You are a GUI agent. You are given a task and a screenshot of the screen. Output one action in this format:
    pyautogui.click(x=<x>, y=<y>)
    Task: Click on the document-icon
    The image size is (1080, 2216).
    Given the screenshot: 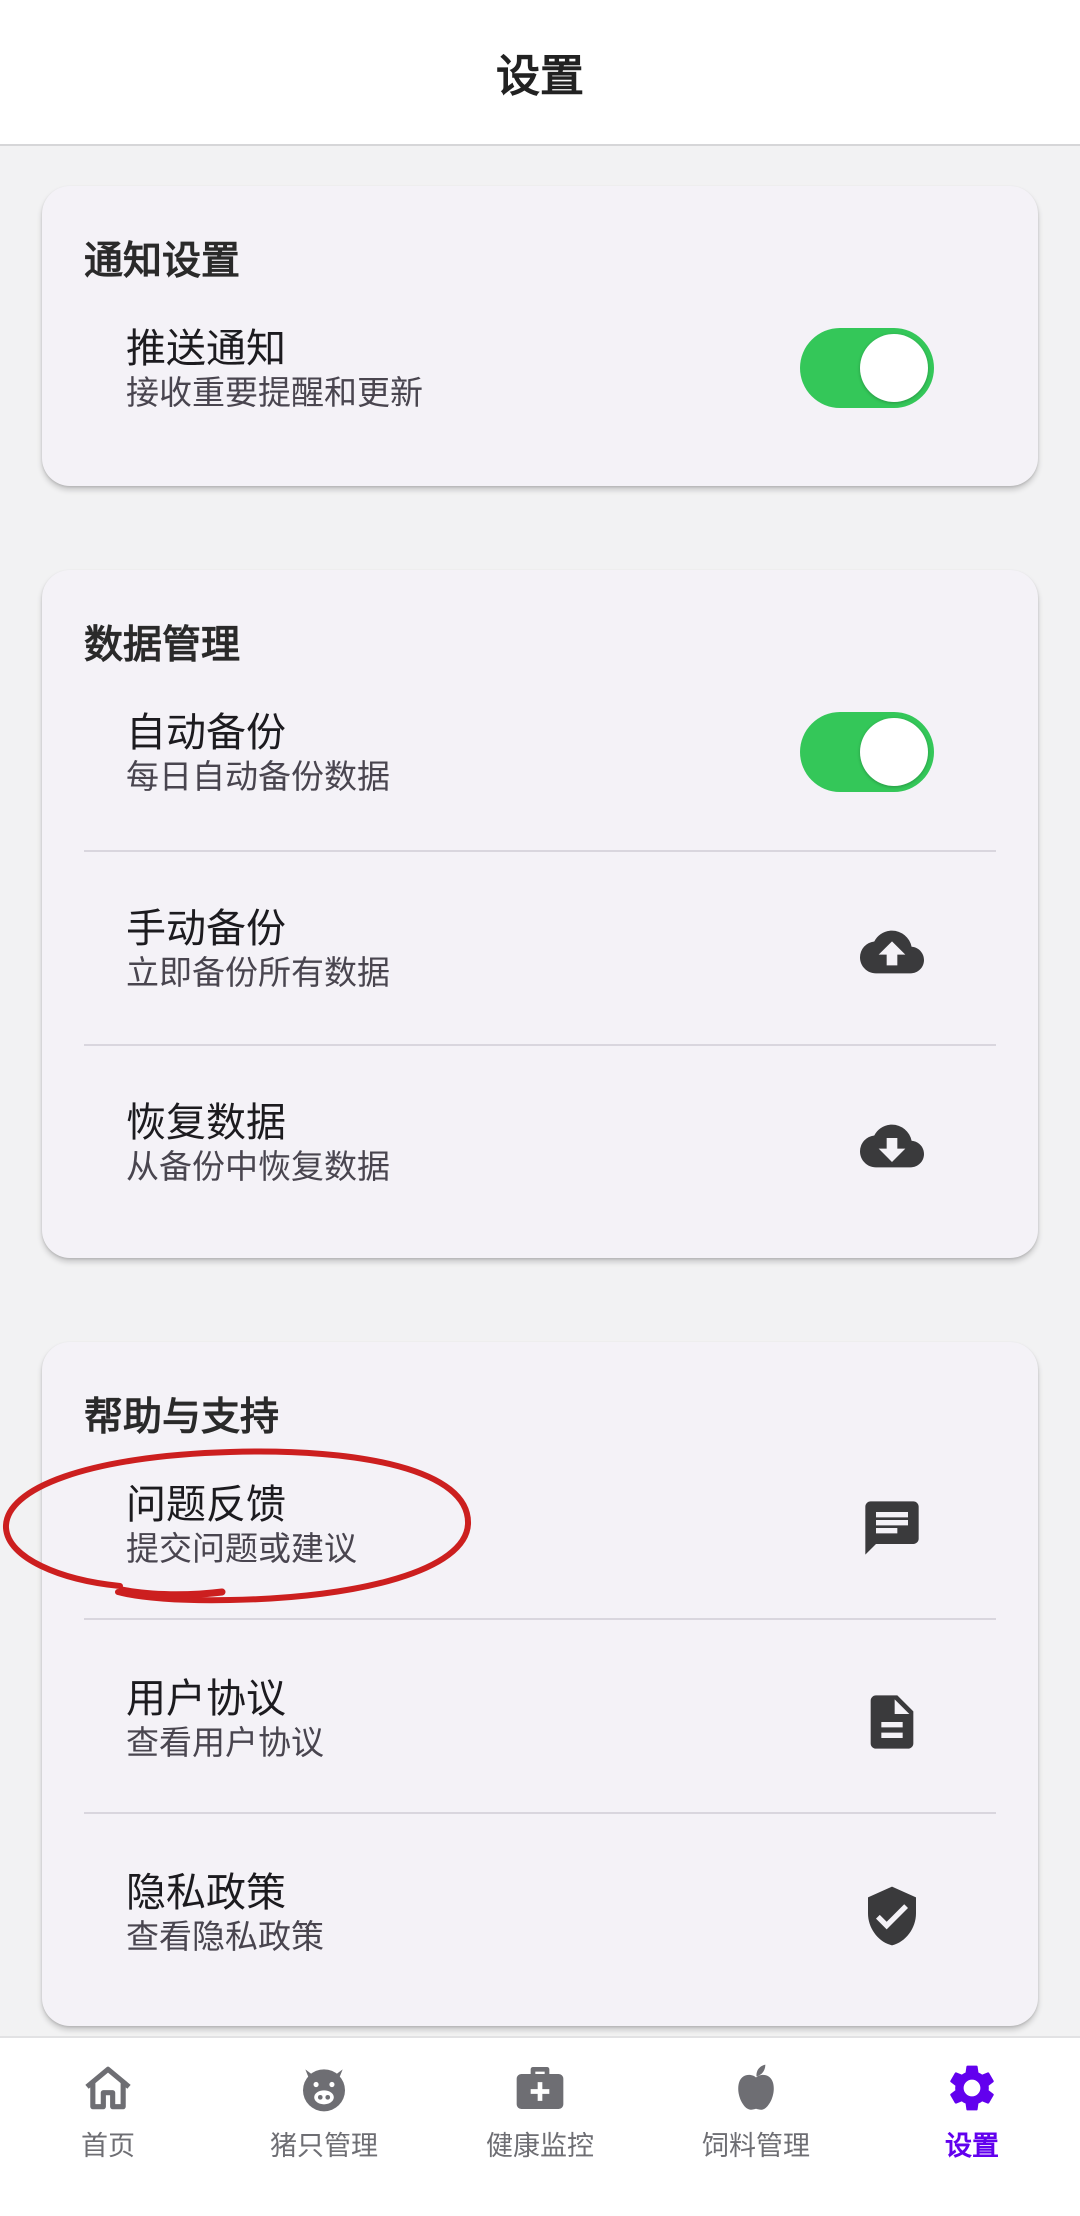 What is the action you would take?
    pyautogui.click(x=892, y=1722)
    